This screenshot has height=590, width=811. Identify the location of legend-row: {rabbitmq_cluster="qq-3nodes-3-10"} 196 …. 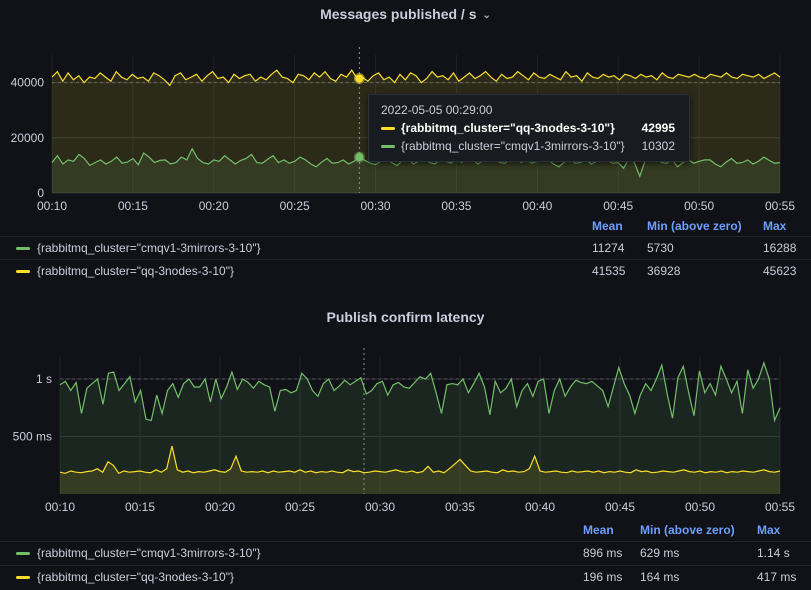
(405, 576).